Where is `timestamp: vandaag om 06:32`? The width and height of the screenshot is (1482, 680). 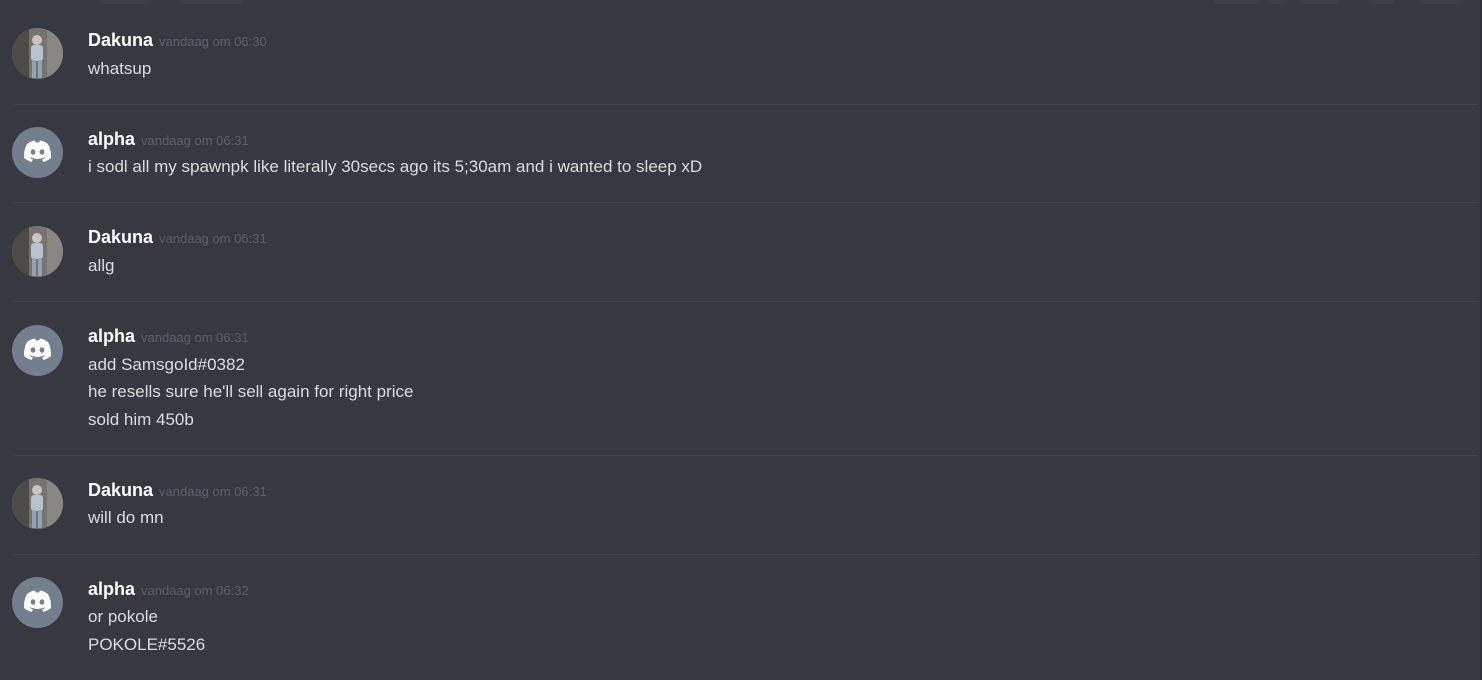
timestamp: vandaag om 06:32 is located at coordinates (195, 590).